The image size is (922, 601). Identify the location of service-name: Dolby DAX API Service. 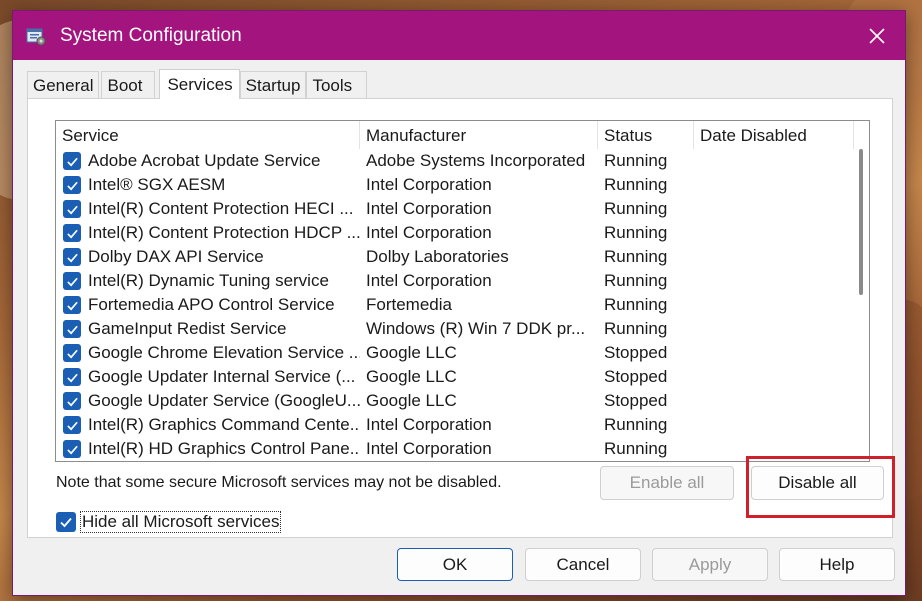
(176, 256).